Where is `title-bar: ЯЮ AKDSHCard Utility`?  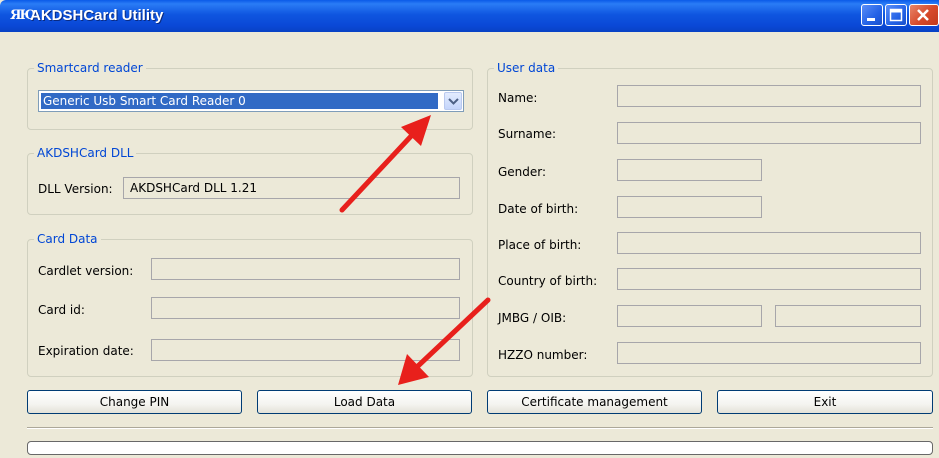
title-bar: ЯЮ AKDSHCard Utility is located at coordinates (469, 16).